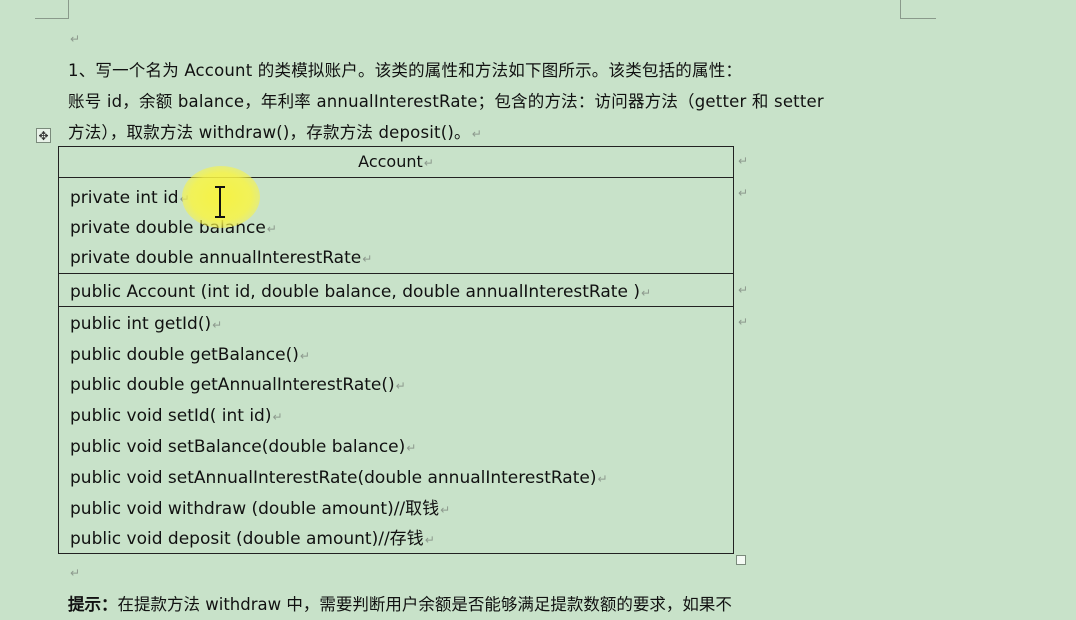  I want to click on crop-mark-right-vertical, so click(900, 9).